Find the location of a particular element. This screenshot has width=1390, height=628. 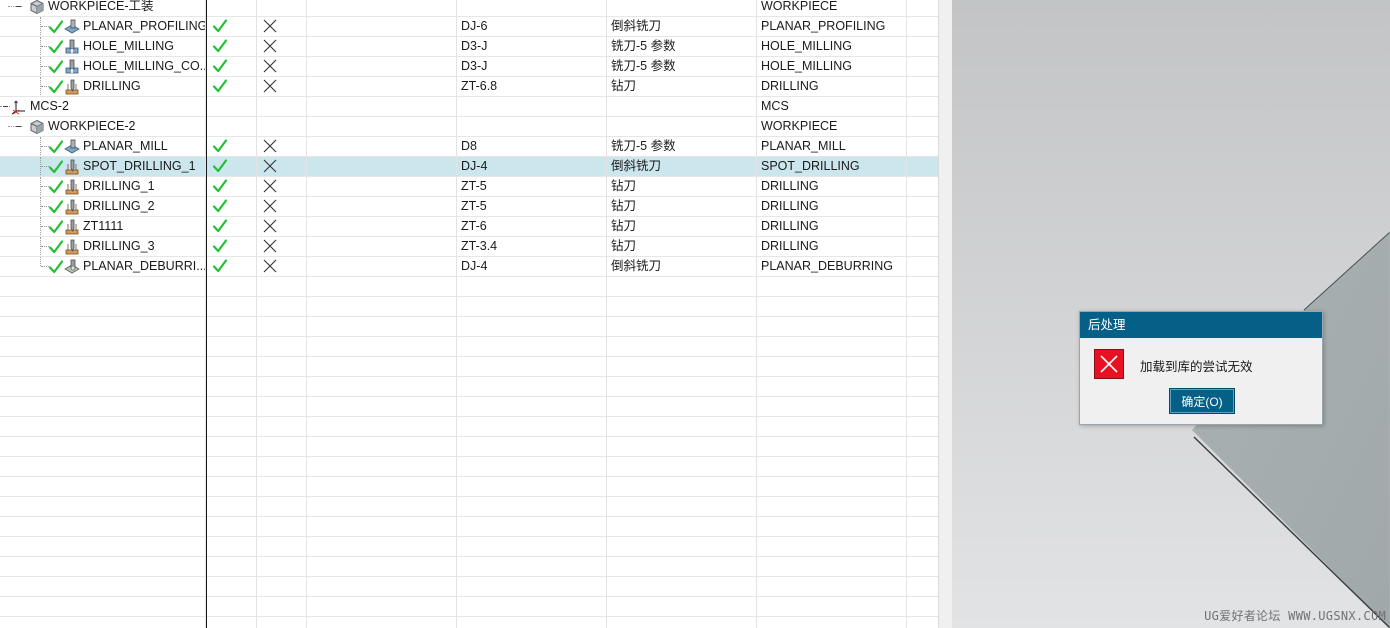

ok-button: 确定(O) is located at coordinates (1202, 401).